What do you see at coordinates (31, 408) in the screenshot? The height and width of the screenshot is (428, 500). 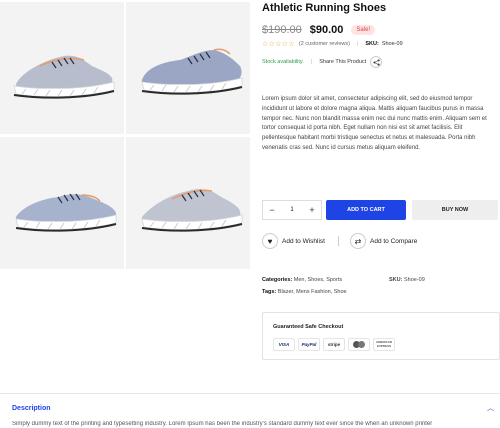 I see `description-tab: Description` at bounding box center [31, 408].